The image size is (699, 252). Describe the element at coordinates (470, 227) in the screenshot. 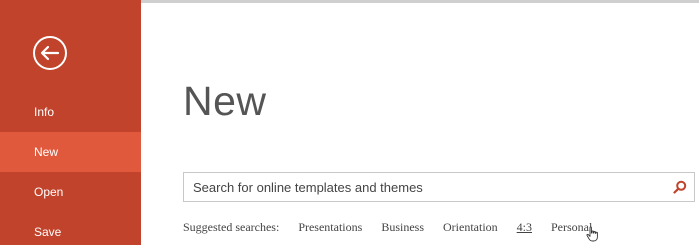

I see `suggested-link-orientation: Orientation` at that location.